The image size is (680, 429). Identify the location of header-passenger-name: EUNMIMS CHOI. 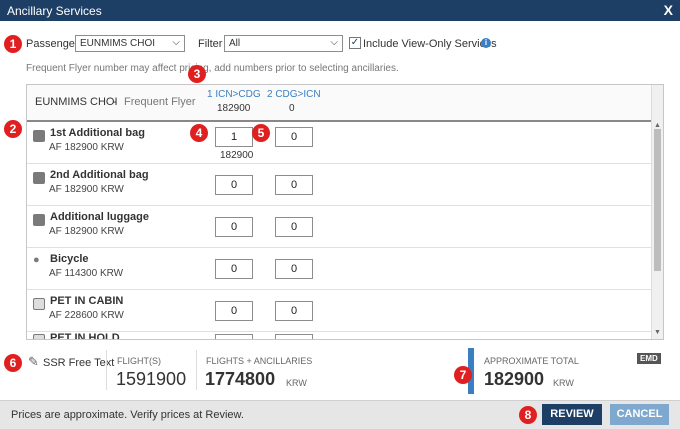
(76, 102).